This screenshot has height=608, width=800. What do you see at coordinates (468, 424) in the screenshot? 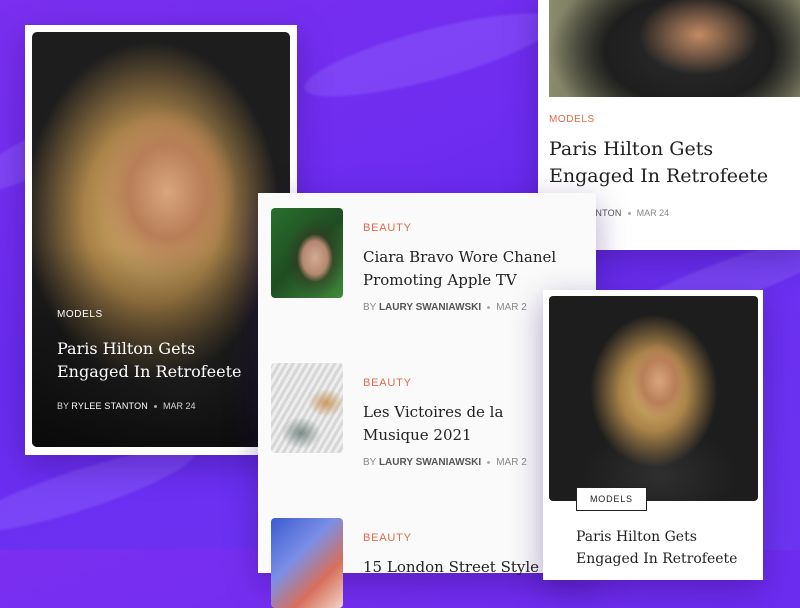
I see `article-title: Les Victoires de la Musique 2021` at bounding box center [468, 424].